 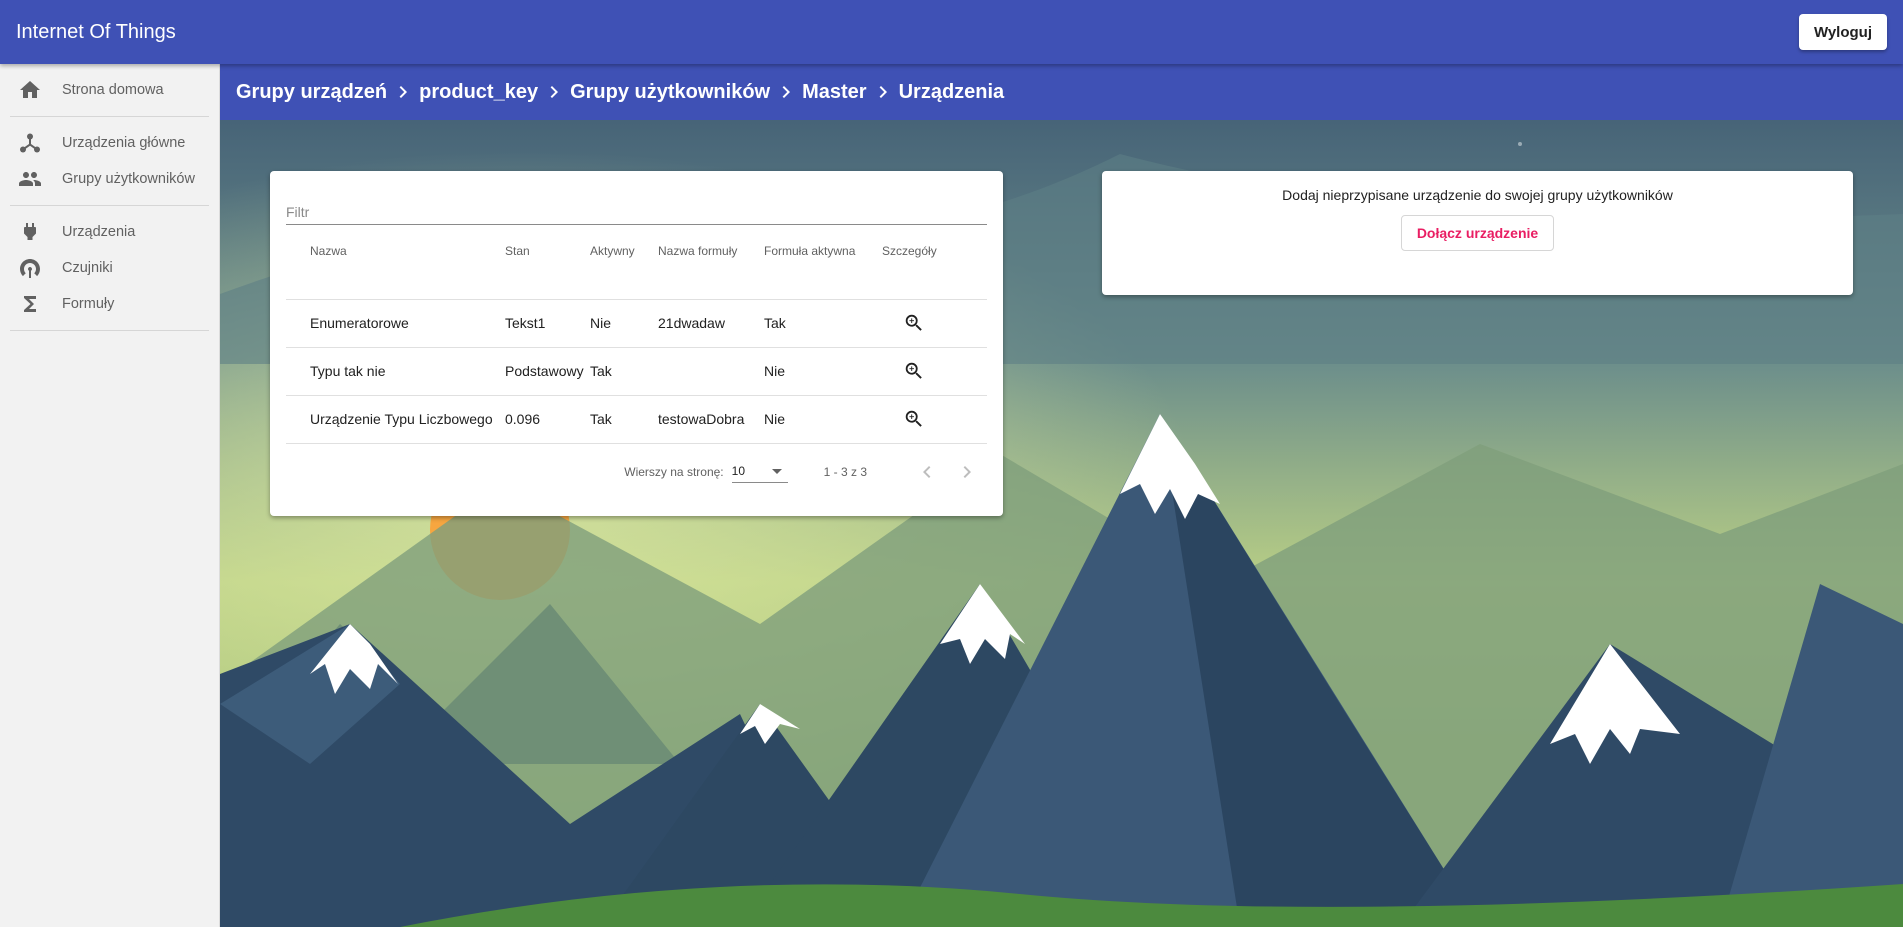 What do you see at coordinates (124, 143) in the screenshot?
I see `sidebar-item-label: Urządzenia główne` at bounding box center [124, 143].